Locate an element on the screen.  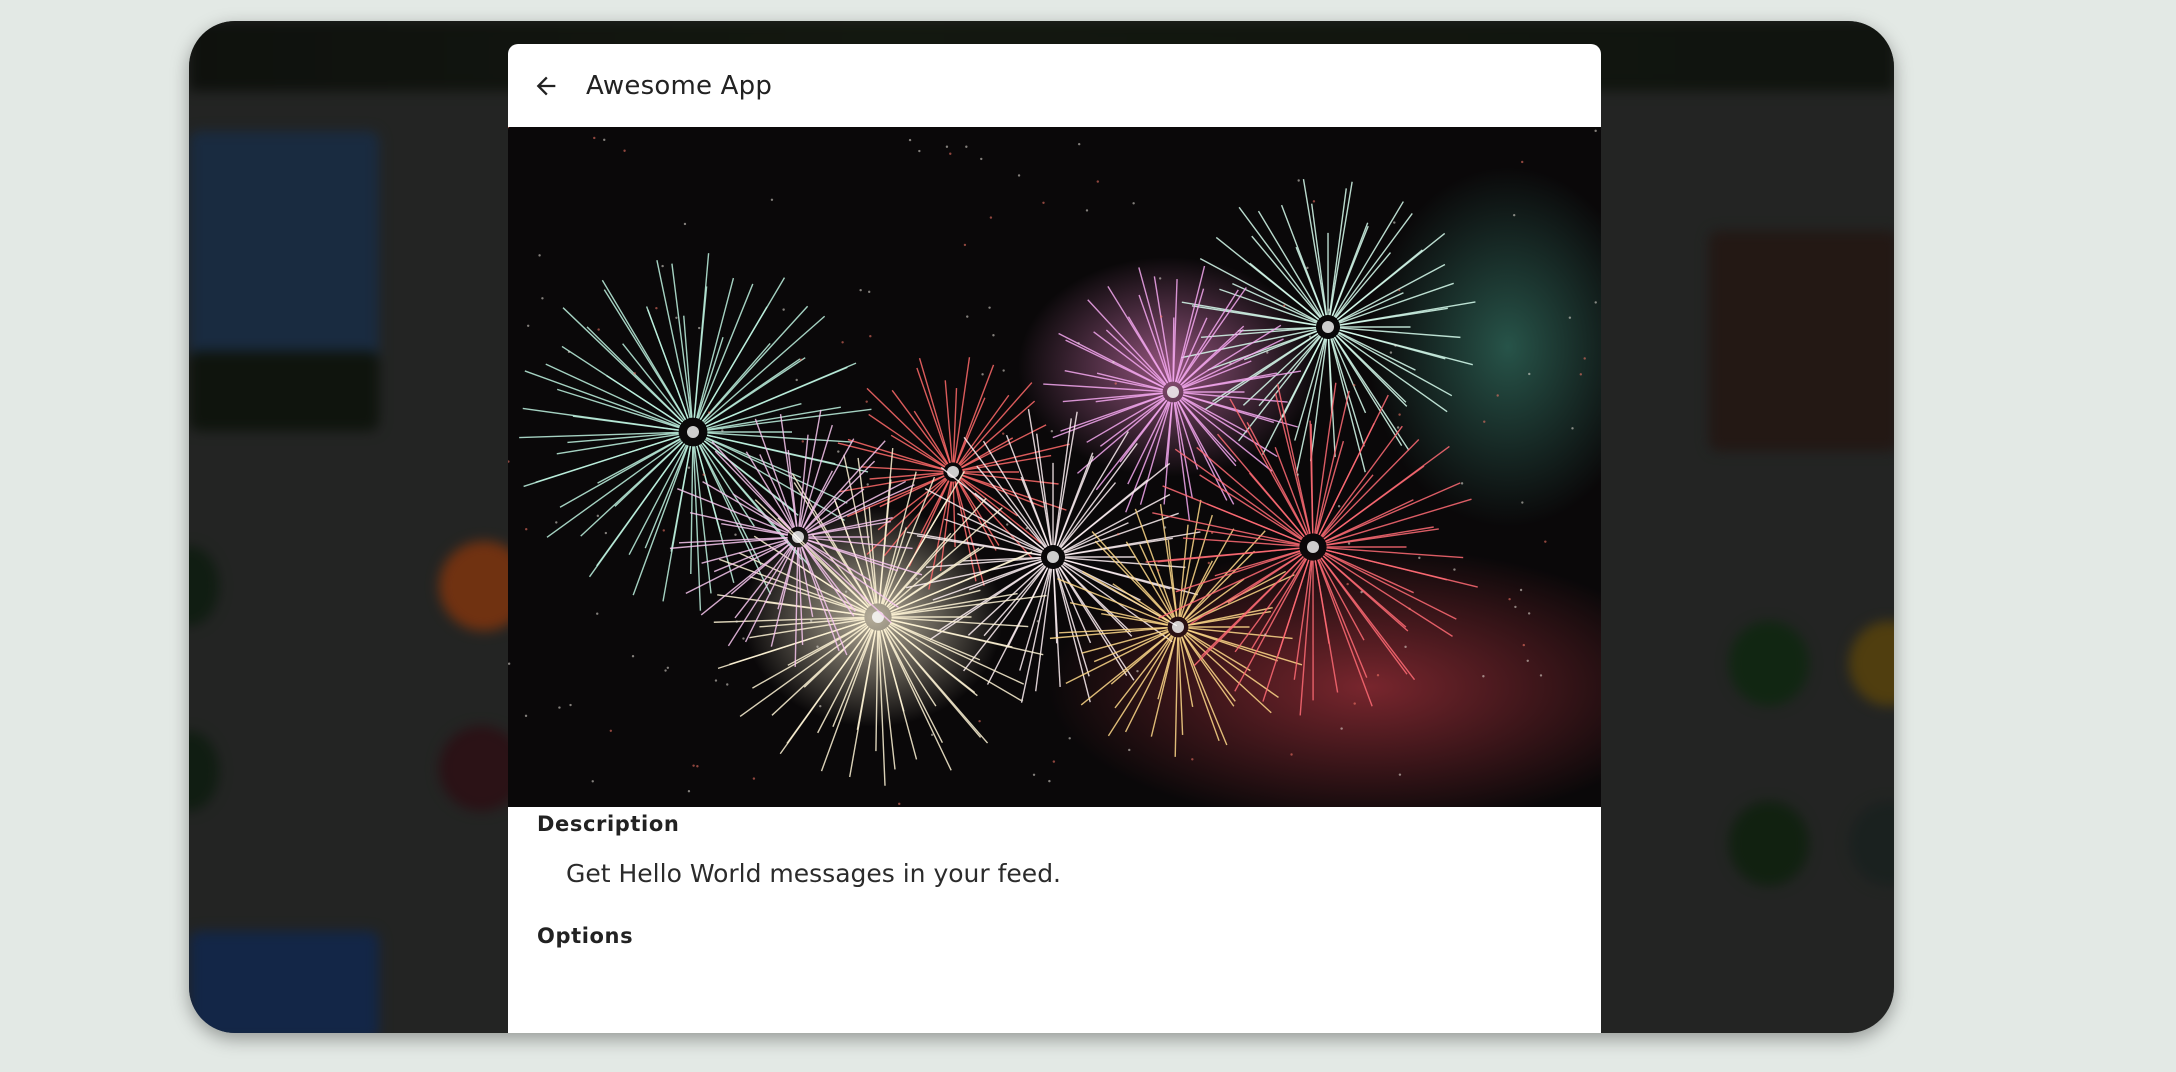
app-title: Awesome App is located at coordinates (679, 85).